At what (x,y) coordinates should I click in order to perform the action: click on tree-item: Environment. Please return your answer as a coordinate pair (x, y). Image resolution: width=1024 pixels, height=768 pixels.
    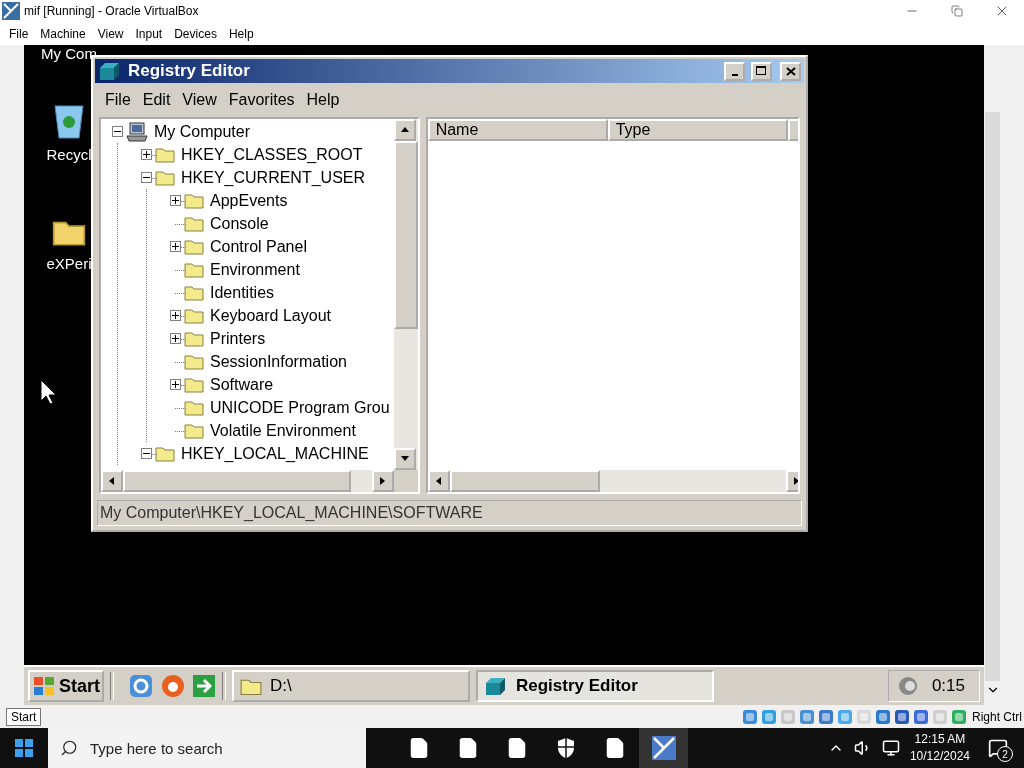
    Looking at the image, I should click on (255, 269).